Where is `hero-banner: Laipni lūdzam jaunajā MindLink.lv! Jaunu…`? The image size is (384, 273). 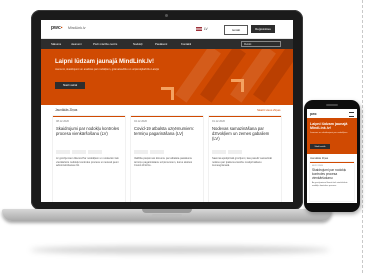
hero-banner: Laipni lūdzam jaunajā MindLink.lv! Jaunu… is located at coordinates (167, 77).